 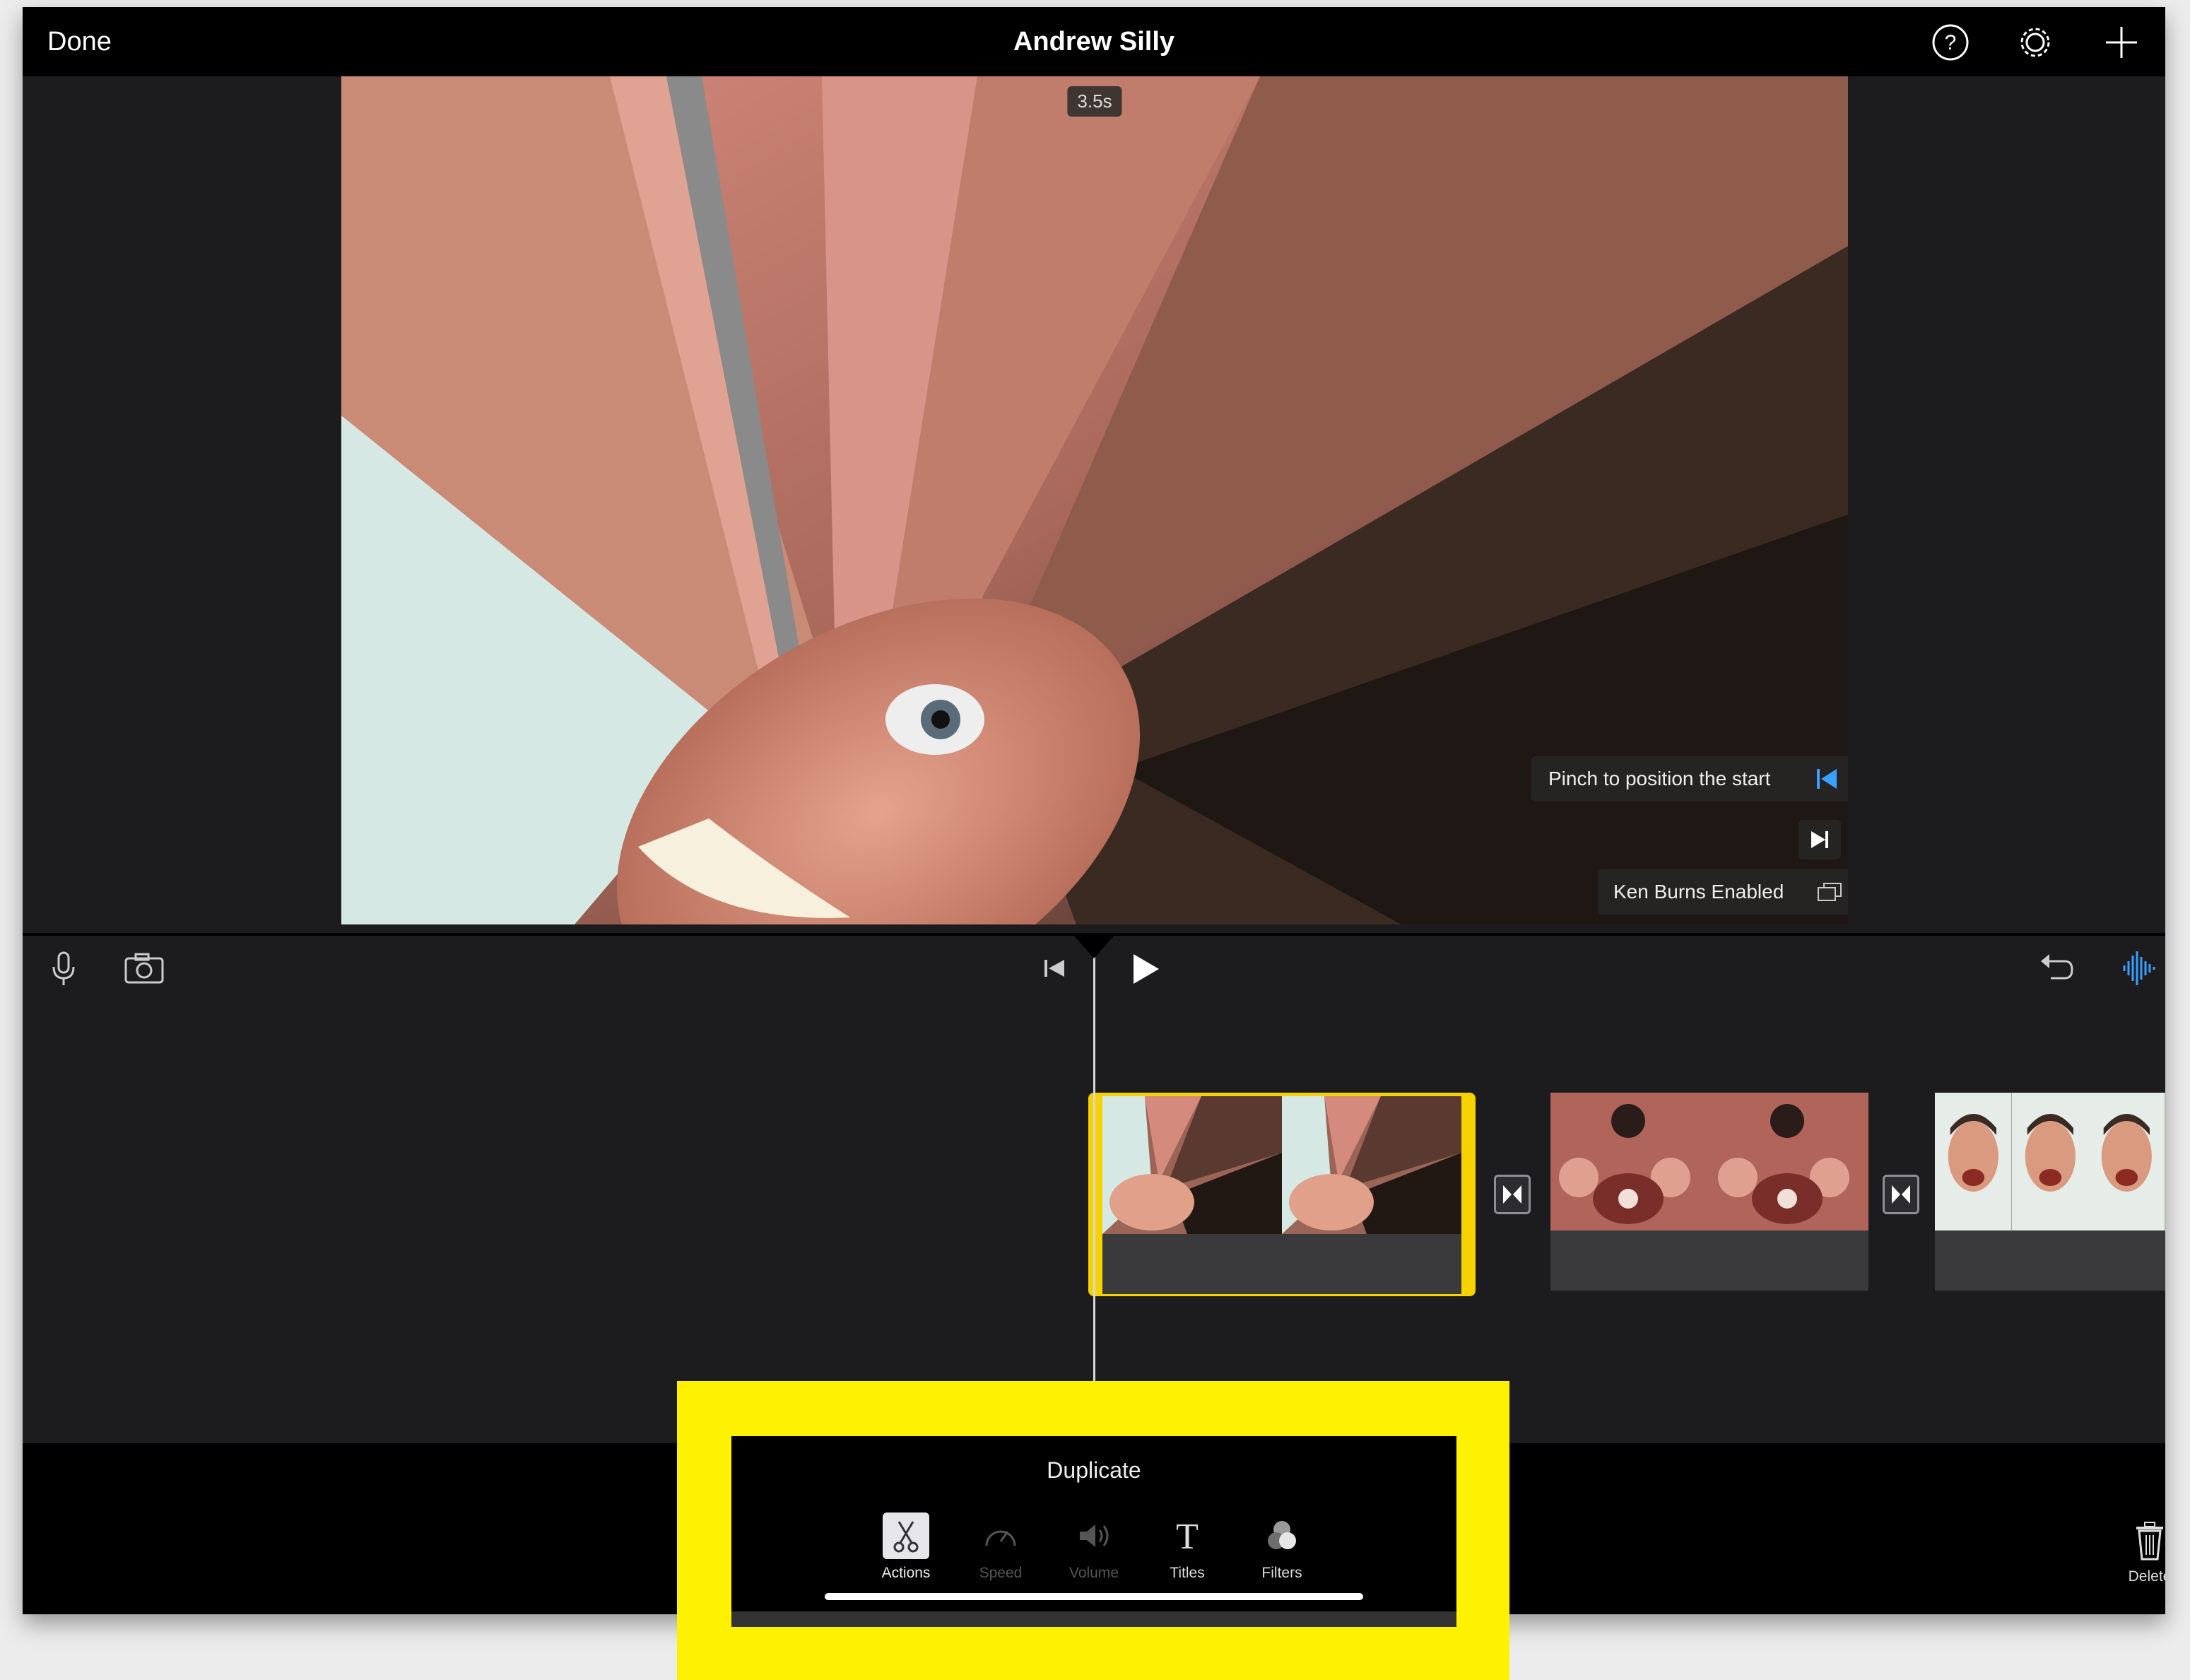 I want to click on help-icon: ?, so click(x=1950, y=42).